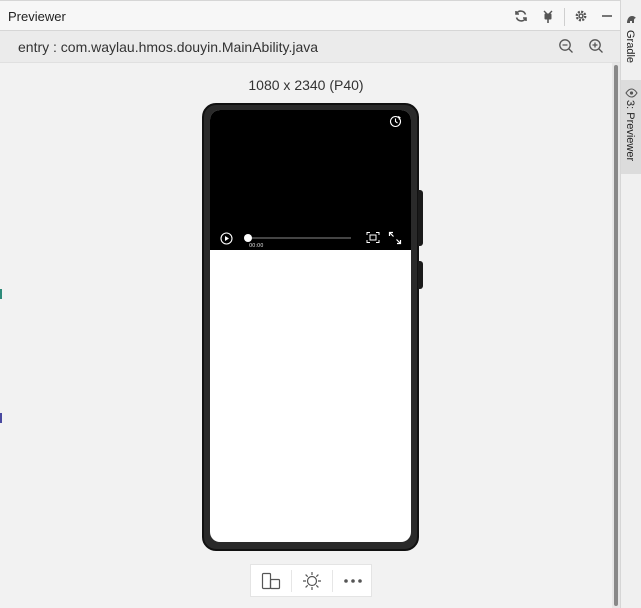 Image resolution: width=641 pixels, height=608 pixels. I want to click on zoom-in-icon, so click(597, 47).